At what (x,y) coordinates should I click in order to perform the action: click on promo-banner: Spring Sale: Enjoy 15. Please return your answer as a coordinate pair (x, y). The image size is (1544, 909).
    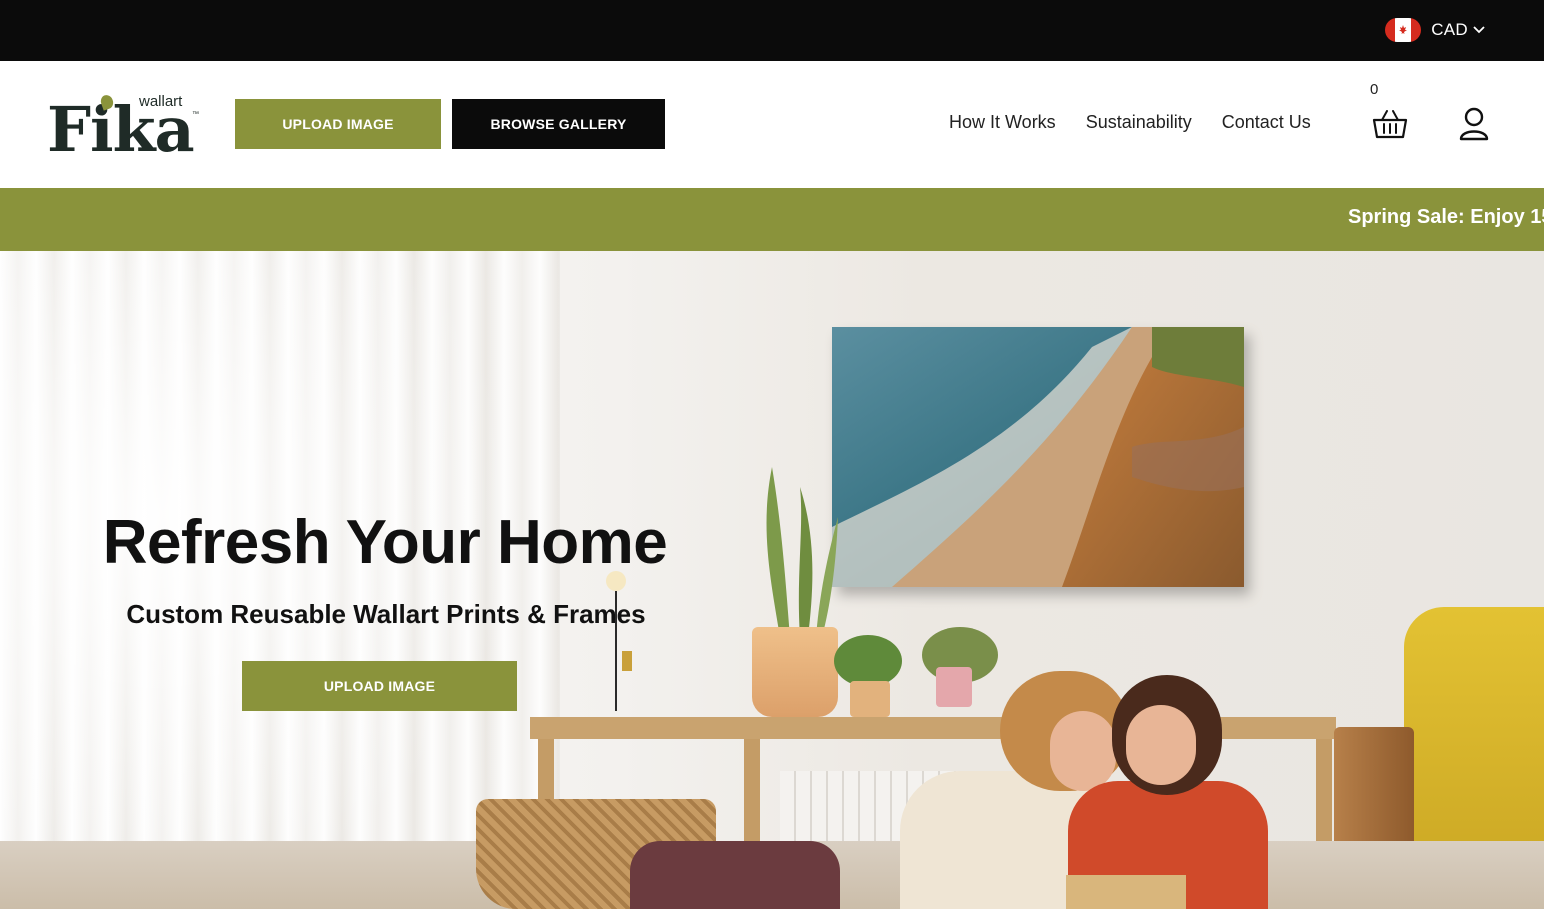
    Looking at the image, I should click on (772, 219).